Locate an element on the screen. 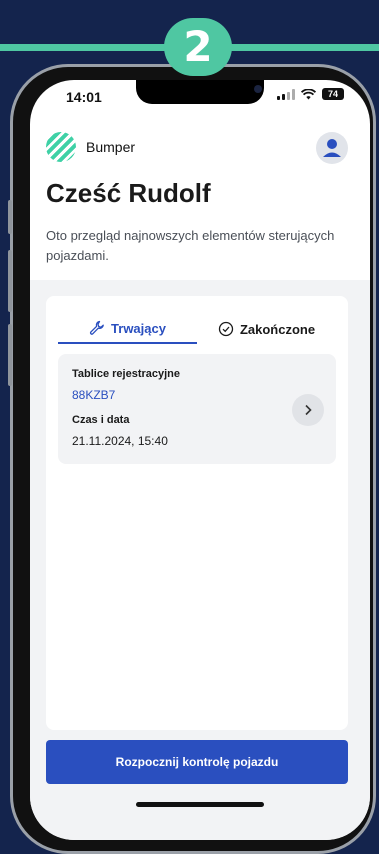  avatar is located at coordinates (332, 148).